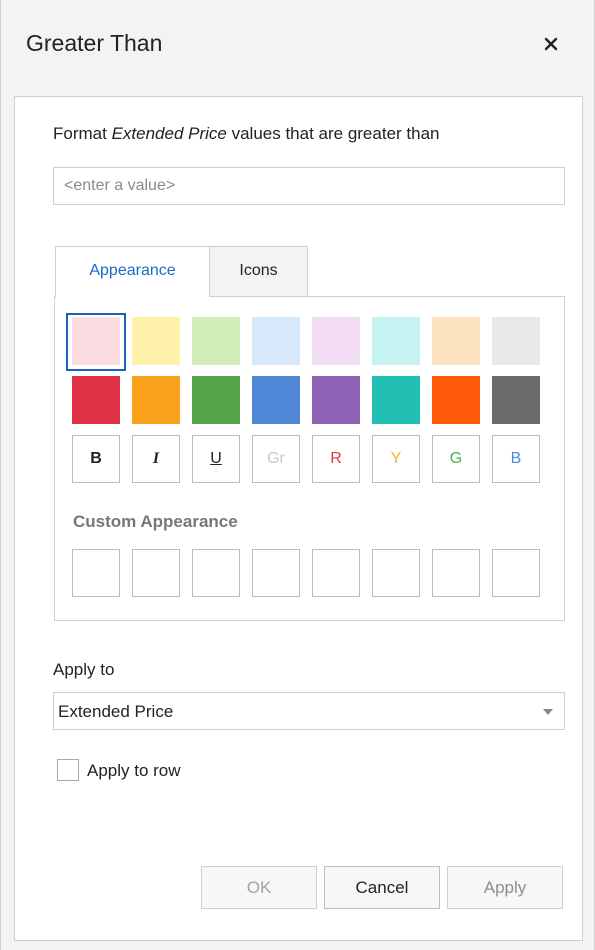 The image size is (595, 950). What do you see at coordinates (333, 133) in the screenshot?
I see `description-suffix: values that are greater than` at bounding box center [333, 133].